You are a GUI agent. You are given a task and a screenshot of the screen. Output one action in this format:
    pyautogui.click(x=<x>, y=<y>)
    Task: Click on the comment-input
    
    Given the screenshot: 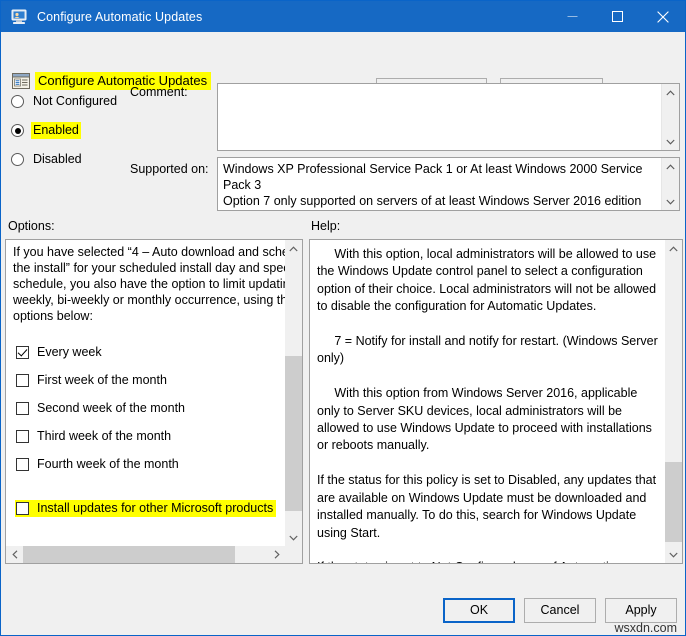 What is the action you would take?
    pyautogui.click(x=439, y=117)
    